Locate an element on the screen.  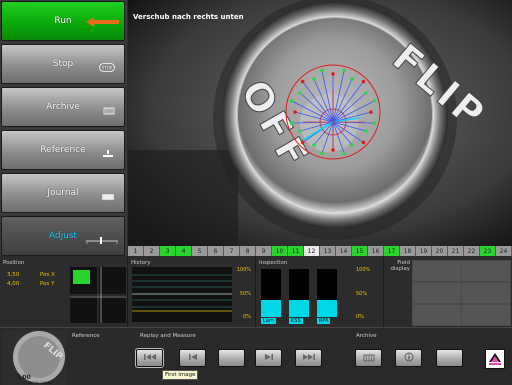
inspection-bar-kss is located at coordinates (299, 293).